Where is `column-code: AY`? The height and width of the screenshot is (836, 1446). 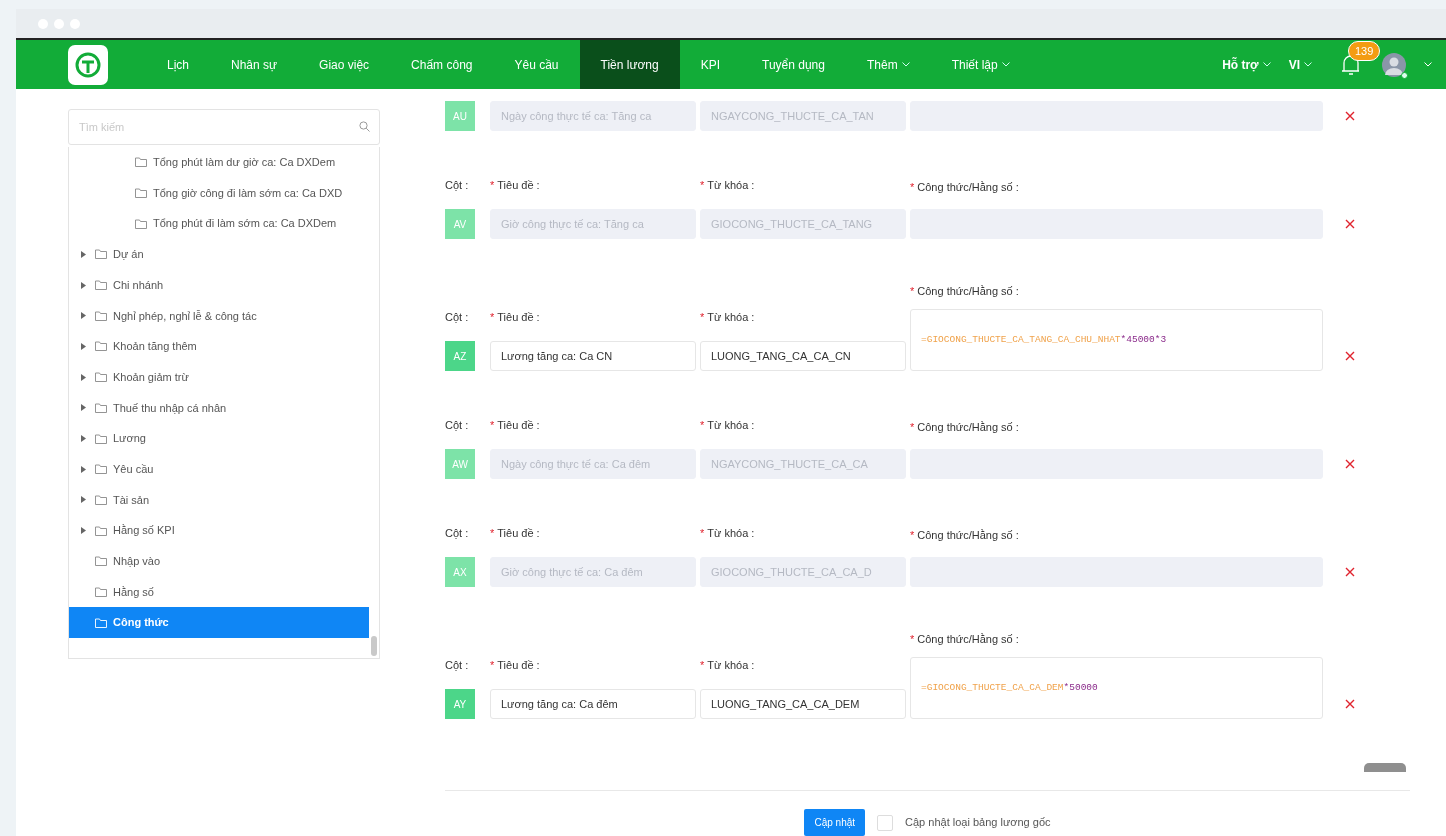
column-code: AY is located at coordinates (460, 704).